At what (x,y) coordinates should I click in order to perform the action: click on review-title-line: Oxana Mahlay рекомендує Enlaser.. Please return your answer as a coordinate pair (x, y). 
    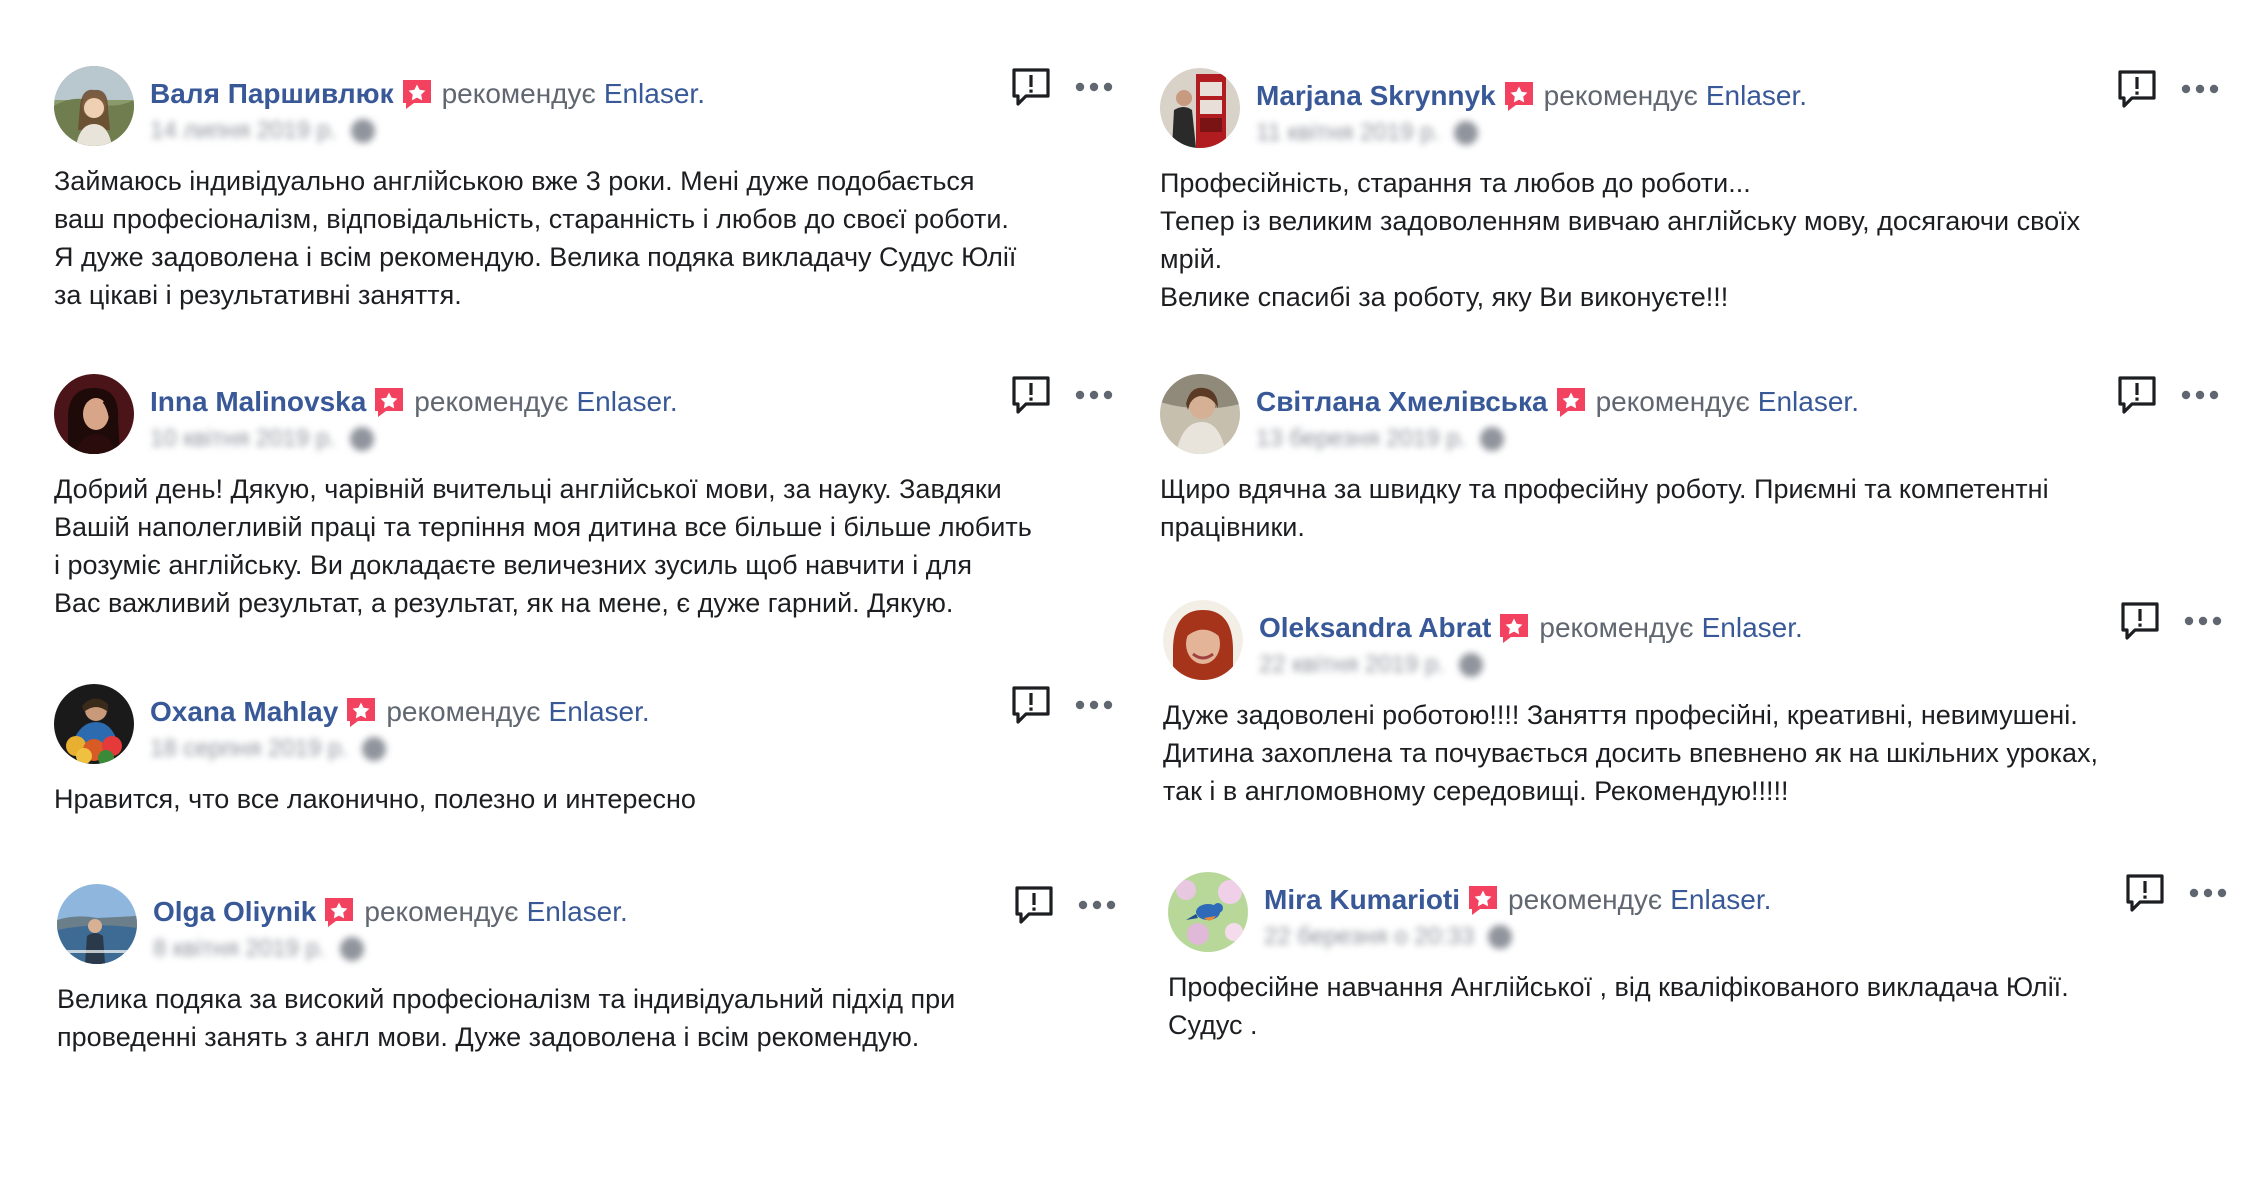
    Looking at the image, I should click on (400, 712).